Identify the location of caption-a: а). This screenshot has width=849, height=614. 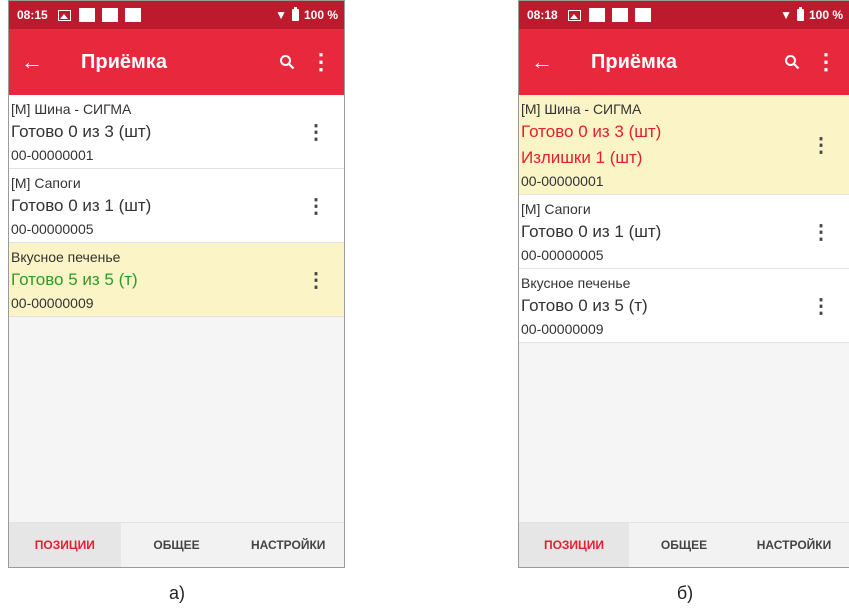
(176, 593).